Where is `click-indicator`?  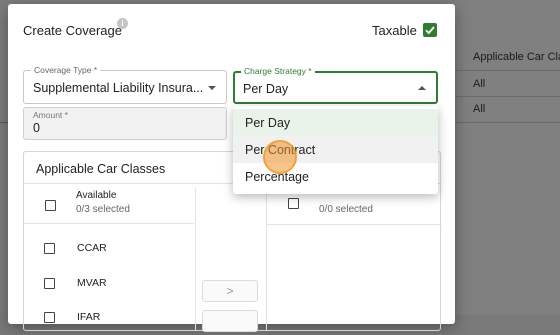 click-indicator is located at coordinates (280, 157).